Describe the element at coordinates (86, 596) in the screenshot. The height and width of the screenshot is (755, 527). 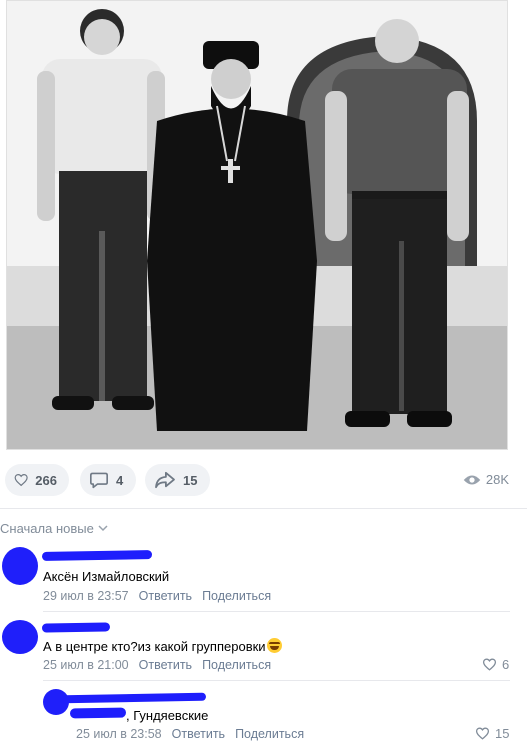
I see `comment-date: 29 июл в 23:57` at that location.